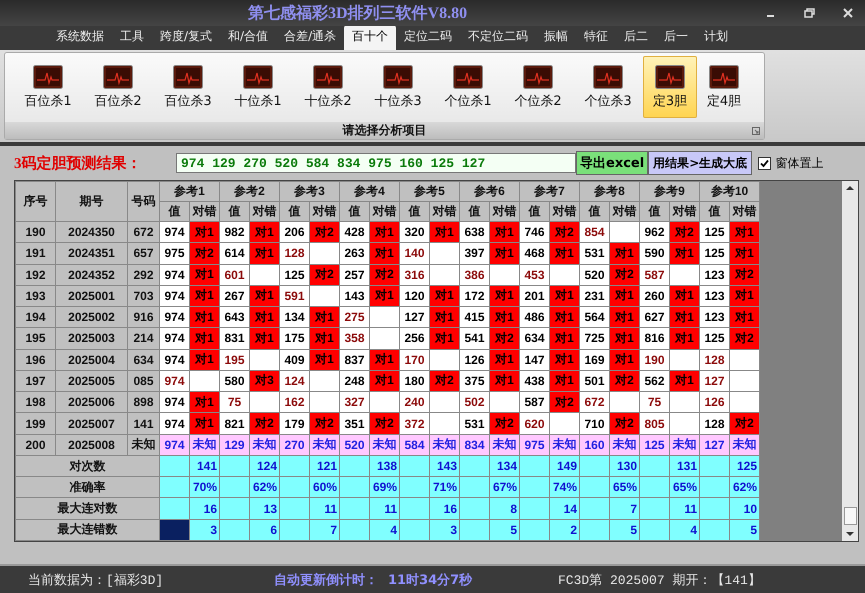  Describe the element at coordinates (848, 13) in the screenshot. I see `close-icon` at that location.